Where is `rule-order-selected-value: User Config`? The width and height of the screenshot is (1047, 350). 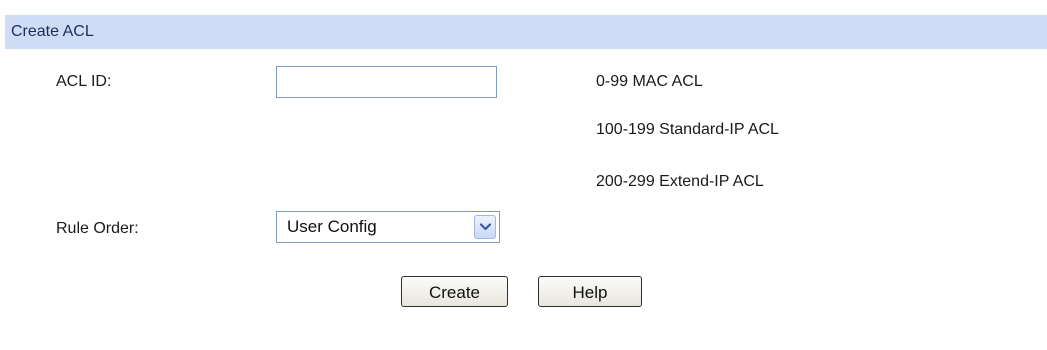 rule-order-selected-value: User Config is located at coordinates (332, 226).